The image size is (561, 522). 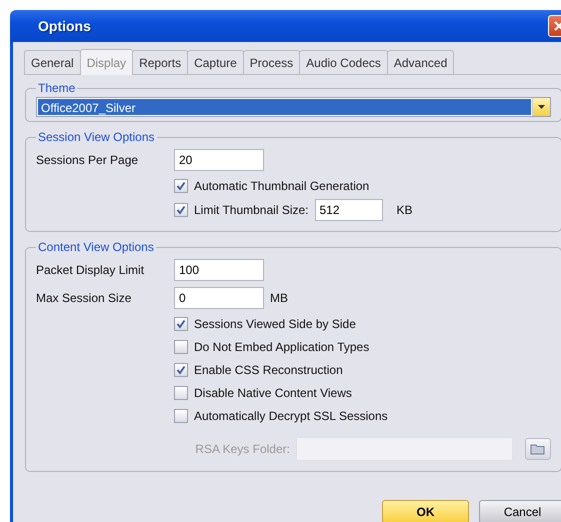 I want to click on cancel-button: Cancel, so click(x=520, y=511).